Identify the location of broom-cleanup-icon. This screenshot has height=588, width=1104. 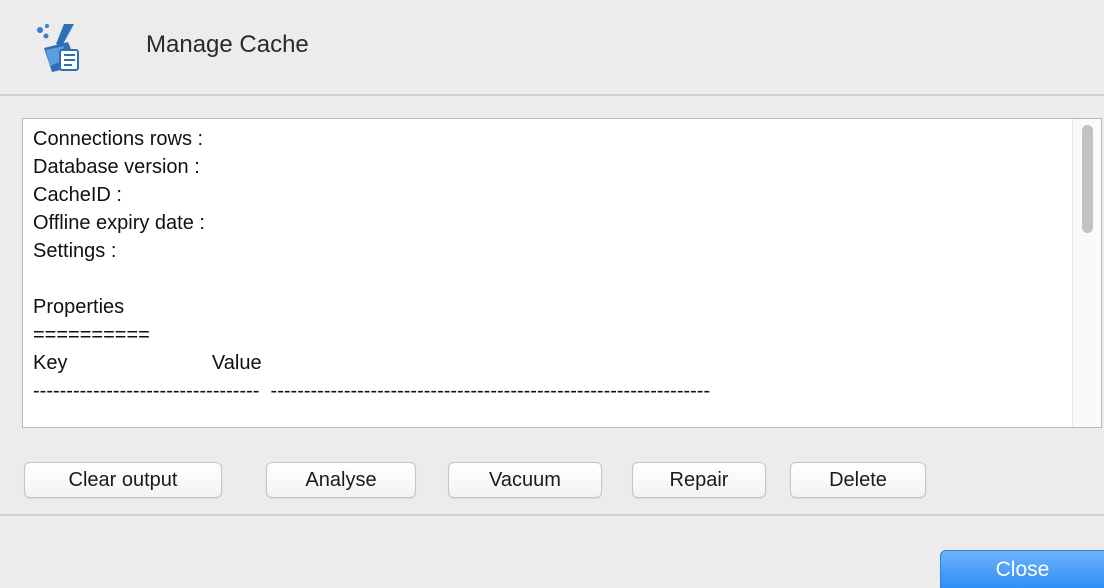
(62, 49).